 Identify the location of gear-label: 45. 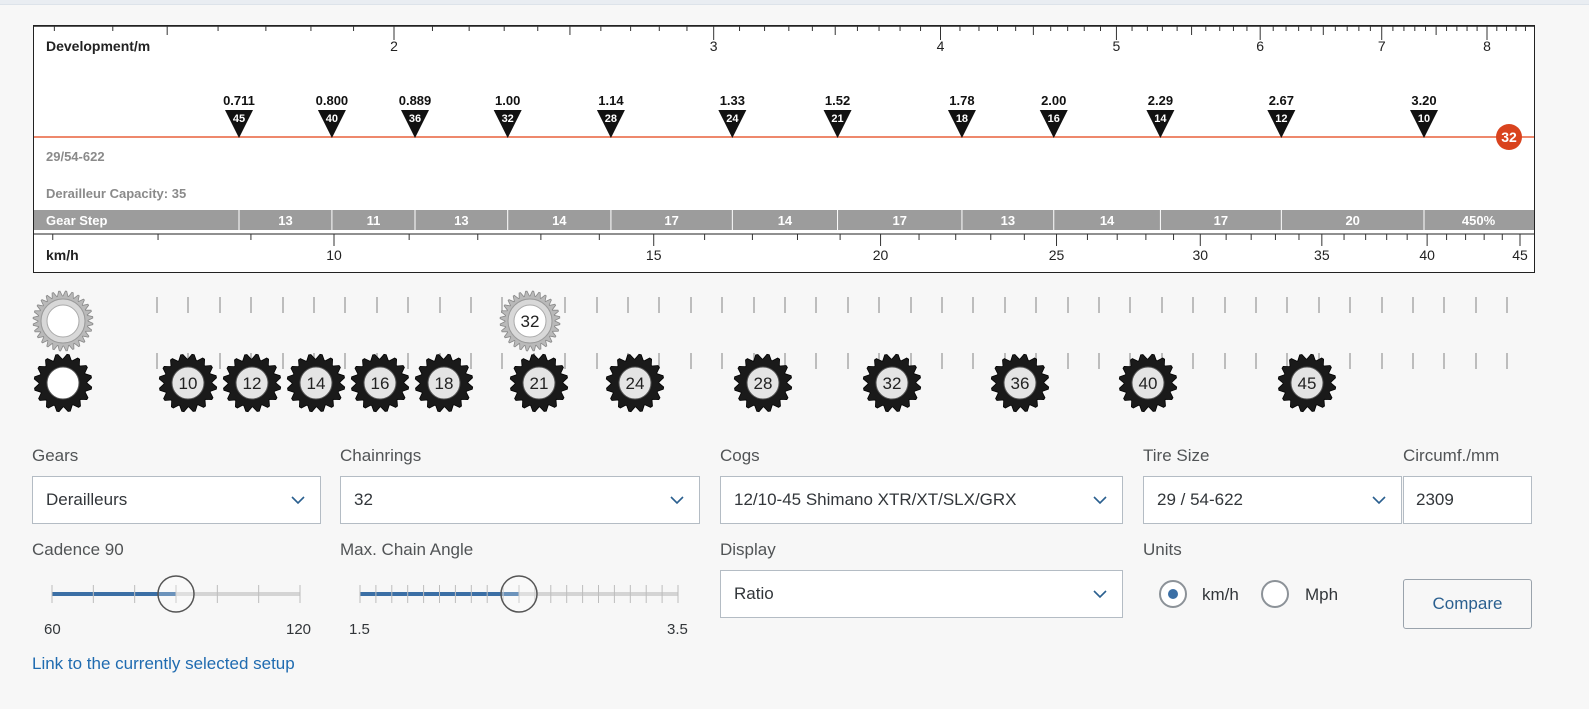
(1307, 383).